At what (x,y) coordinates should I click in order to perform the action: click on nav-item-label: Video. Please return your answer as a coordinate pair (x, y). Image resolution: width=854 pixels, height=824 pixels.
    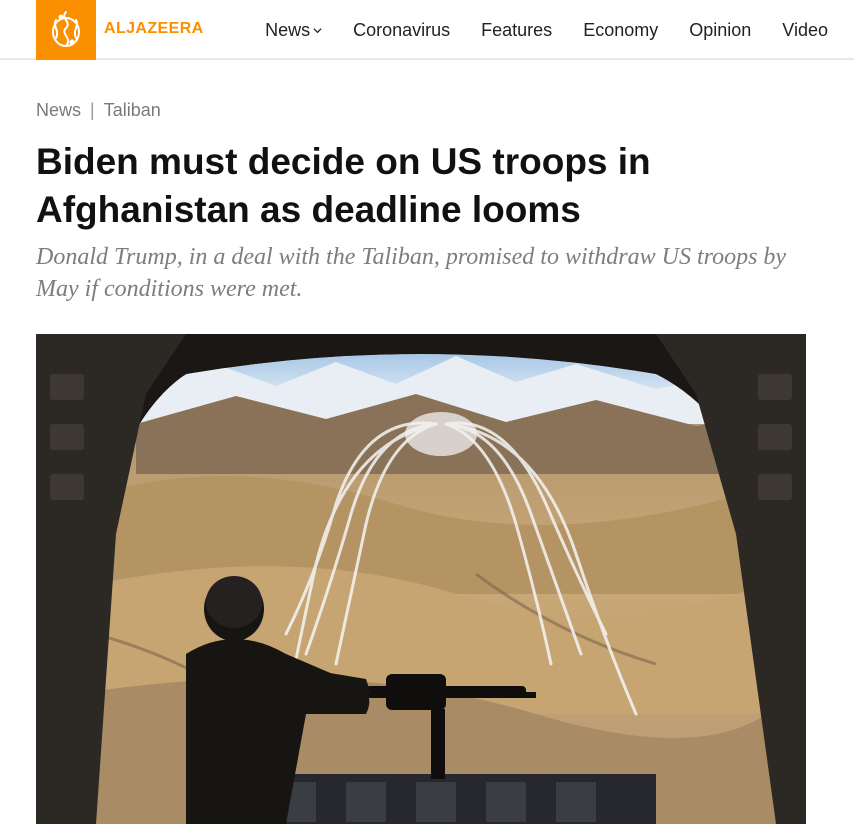
    Looking at the image, I should click on (805, 29).